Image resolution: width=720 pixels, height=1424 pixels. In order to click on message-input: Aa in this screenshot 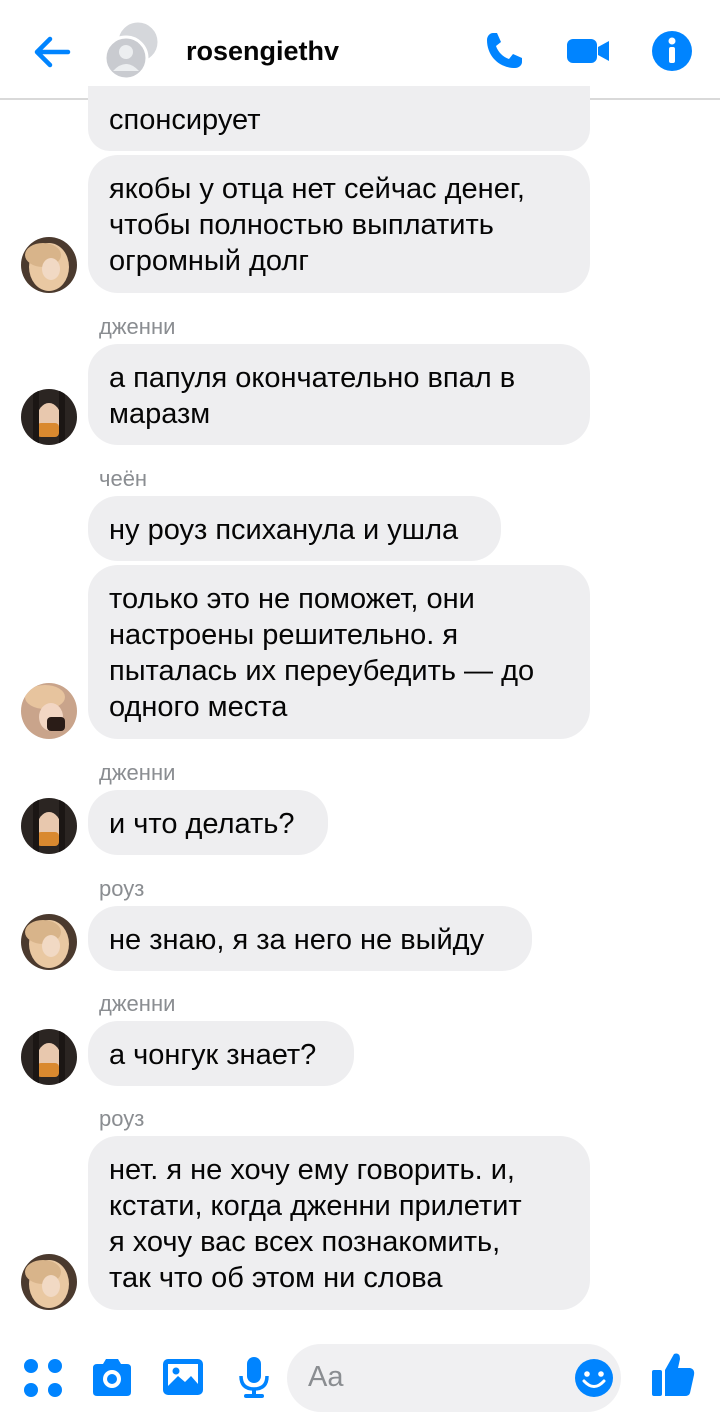, I will do `click(454, 1378)`.